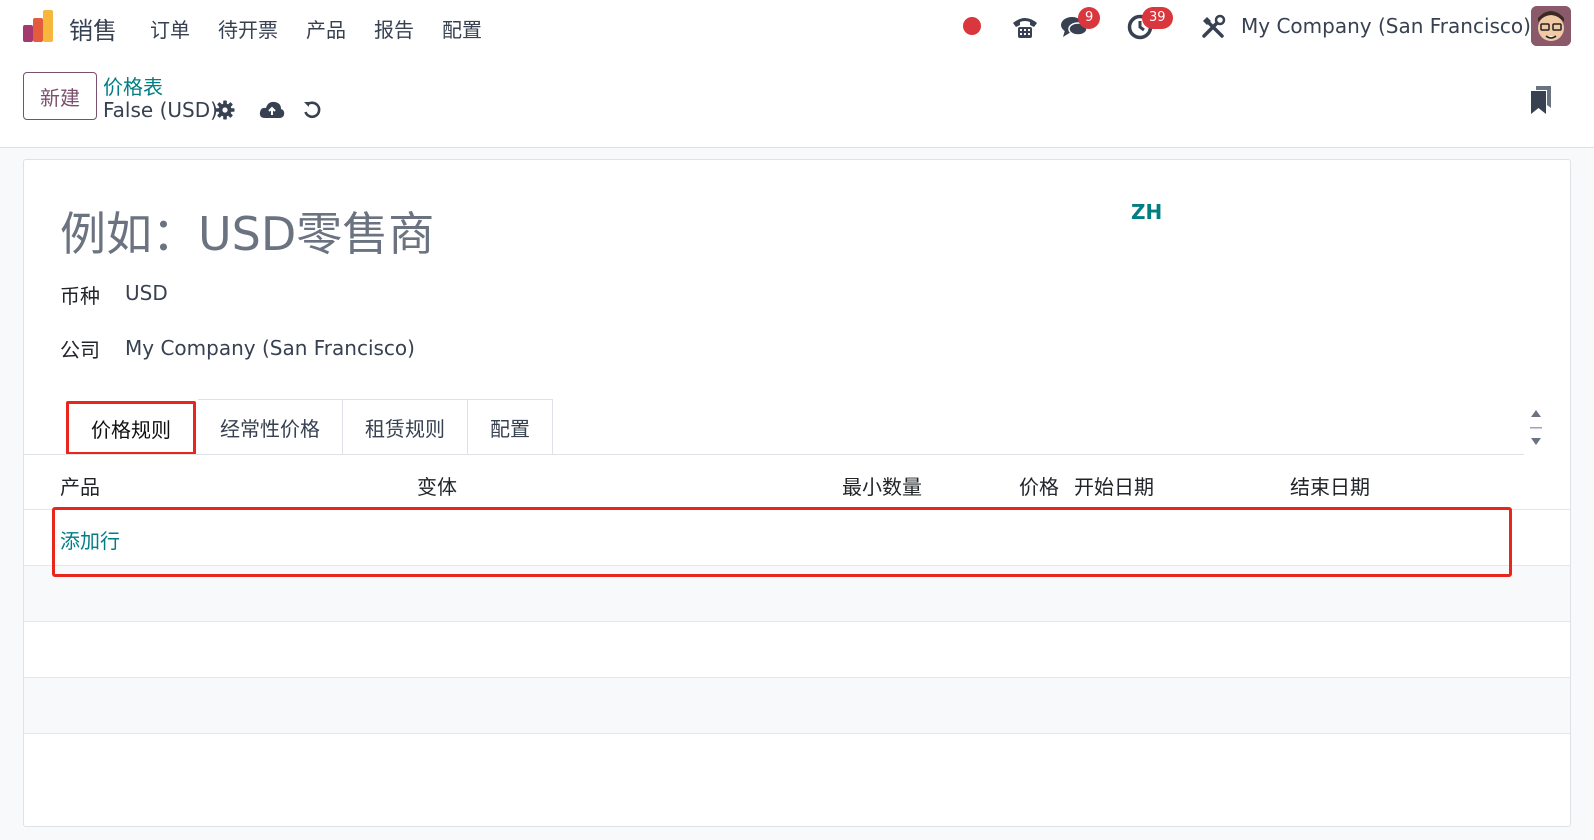 The height and width of the screenshot is (840, 1594). I want to click on language-toggle: ZH, so click(1146, 212).